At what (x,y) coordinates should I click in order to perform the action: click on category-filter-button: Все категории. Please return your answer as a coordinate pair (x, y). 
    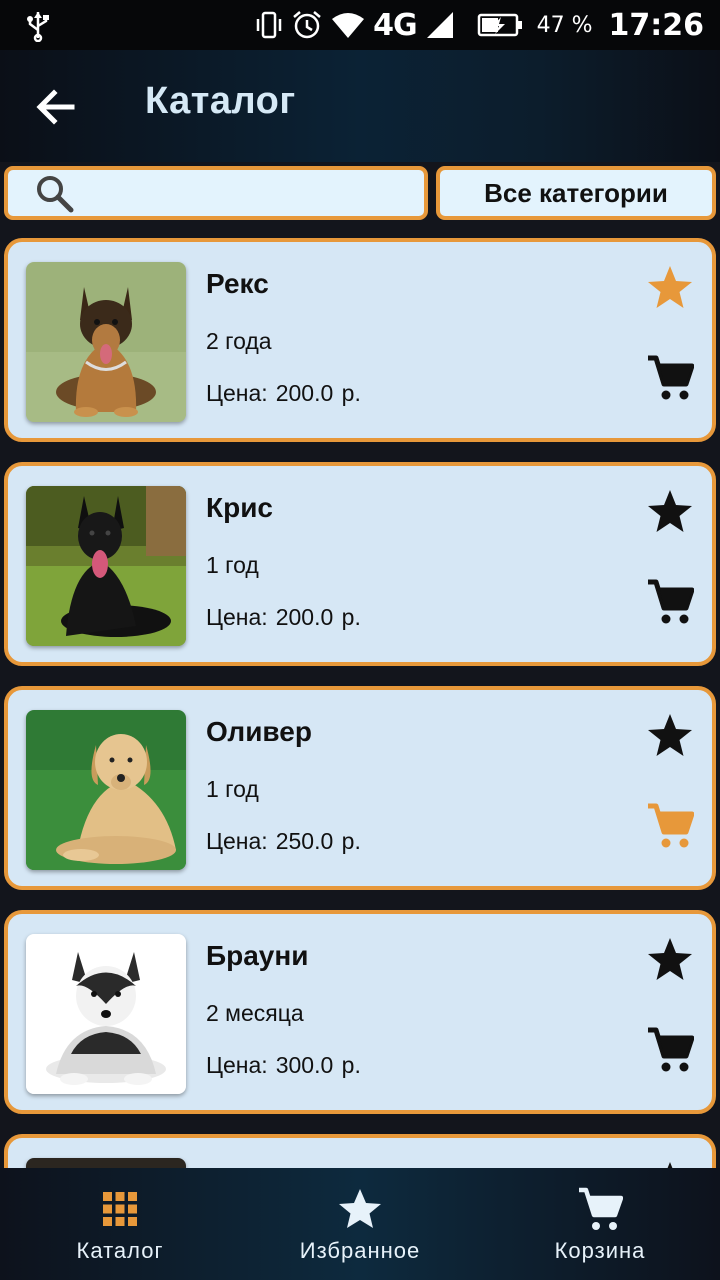
    Looking at the image, I should click on (576, 193).